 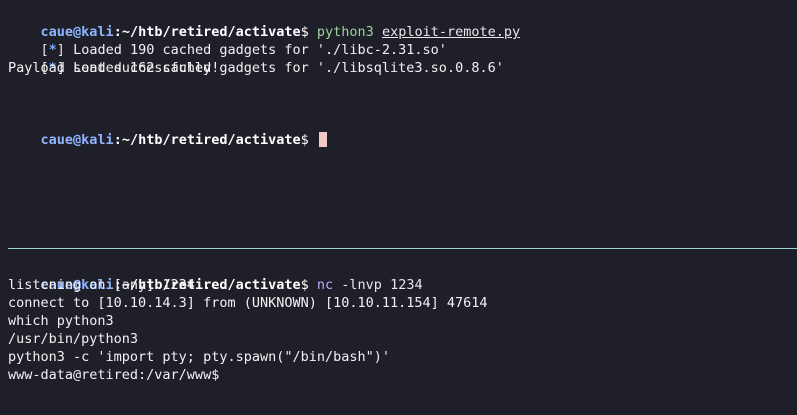 What do you see at coordinates (322, 139) in the screenshot?
I see `terminal-cursor` at bounding box center [322, 139].